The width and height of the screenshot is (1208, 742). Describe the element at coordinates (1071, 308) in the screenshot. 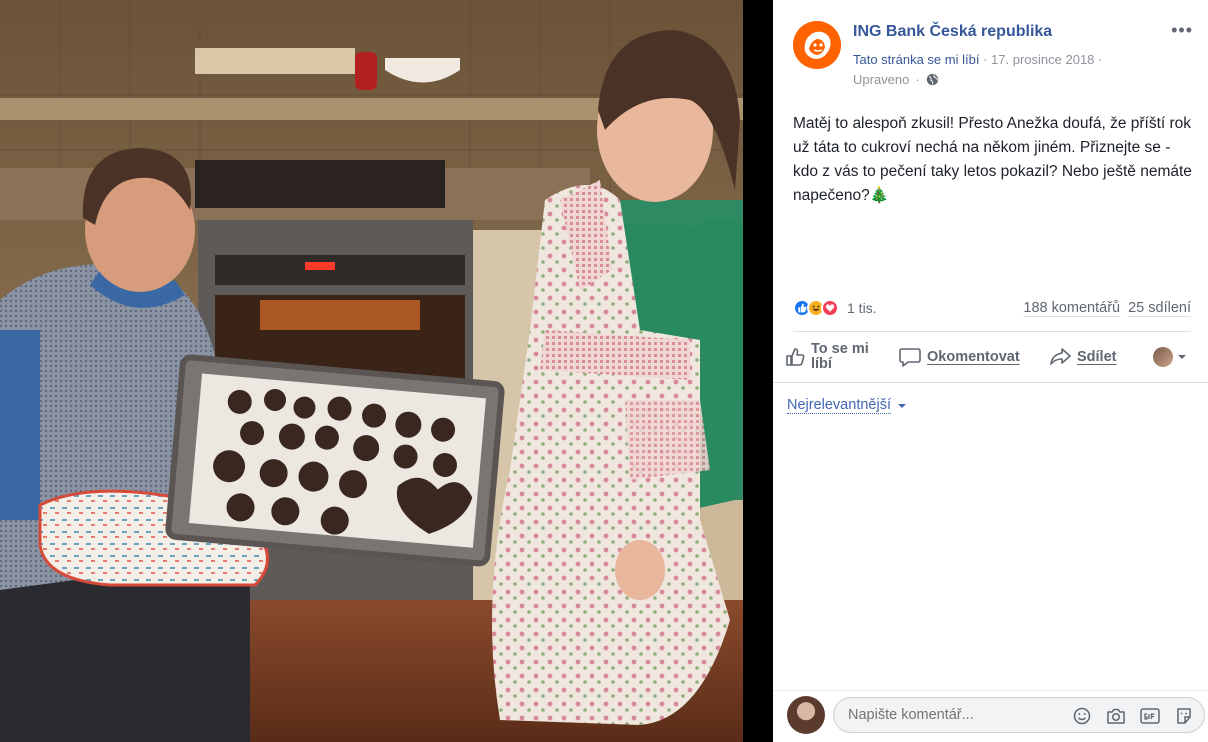

I see `comments-count-link: 188 komentářů` at that location.